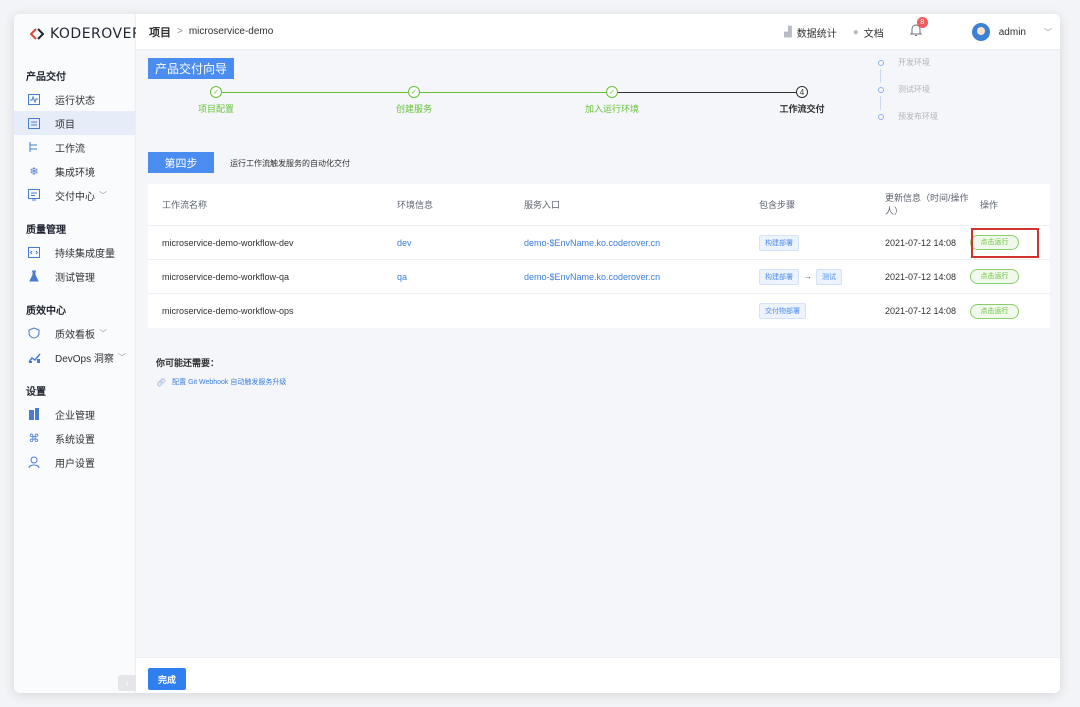 This screenshot has height=707, width=1080. What do you see at coordinates (598, 675) in the screenshot?
I see `footer-bar: 完成` at bounding box center [598, 675].